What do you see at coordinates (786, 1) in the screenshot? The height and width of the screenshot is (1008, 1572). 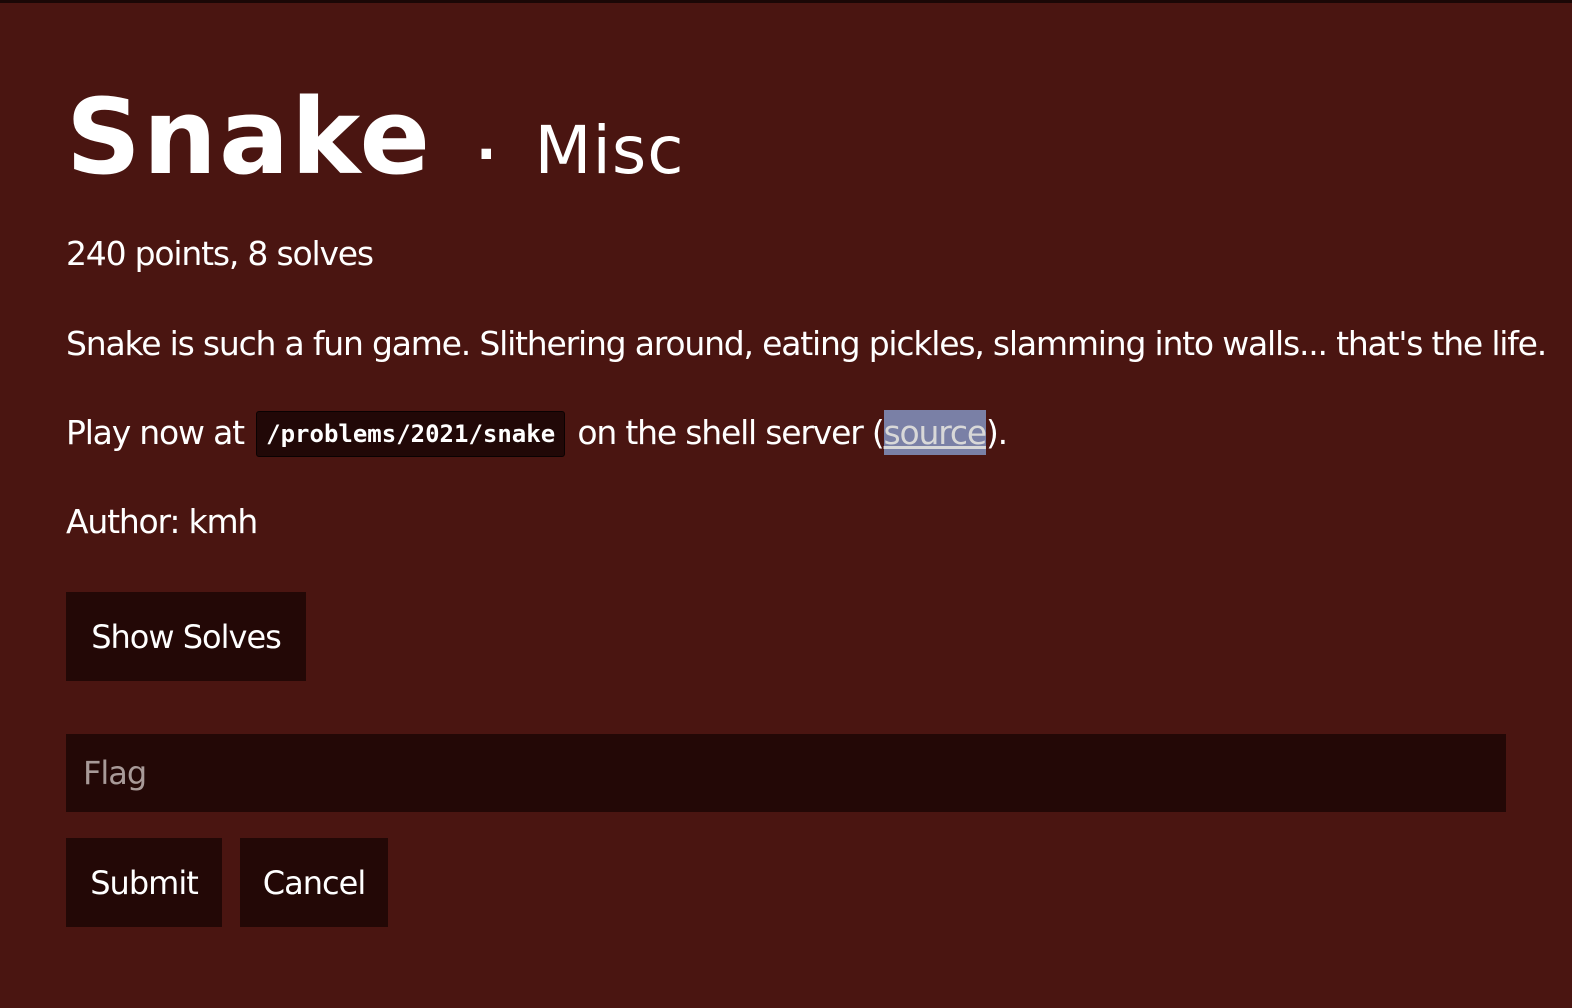 I see `top-border` at bounding box center [786, 1].